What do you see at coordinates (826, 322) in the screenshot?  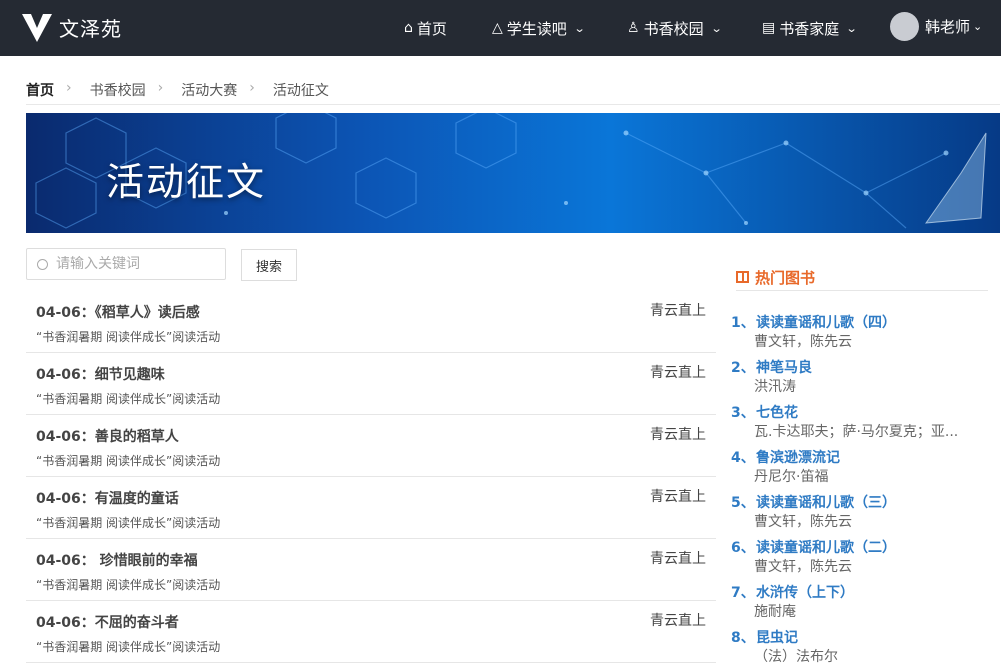 I see `book-title: 读读童谣和儿歌（四）` at bounding box center [826, 322].